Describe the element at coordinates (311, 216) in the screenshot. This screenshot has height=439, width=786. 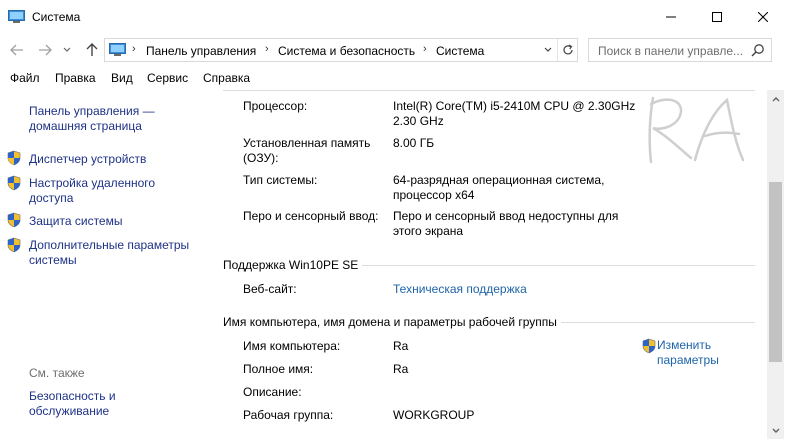
I see `pen-touch-label: Перо и сенсорный ввод:` at that location.